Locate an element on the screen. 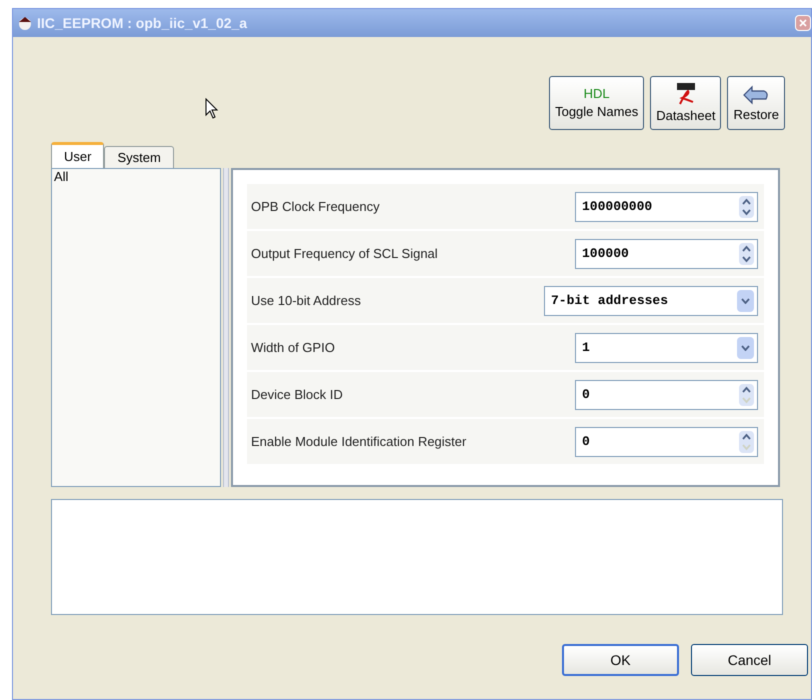  field-value: 1 is located at coordinates (586, 347).